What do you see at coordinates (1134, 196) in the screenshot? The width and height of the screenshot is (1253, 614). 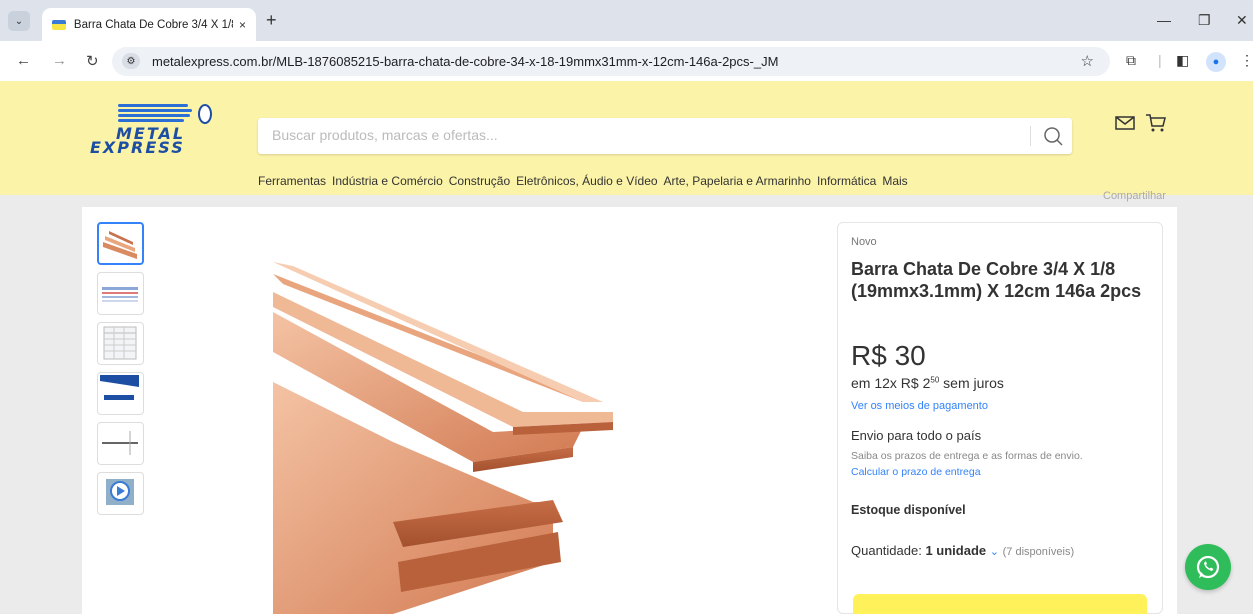 I see `share-link: Compartilhar` at bounding box center [1134, 196].